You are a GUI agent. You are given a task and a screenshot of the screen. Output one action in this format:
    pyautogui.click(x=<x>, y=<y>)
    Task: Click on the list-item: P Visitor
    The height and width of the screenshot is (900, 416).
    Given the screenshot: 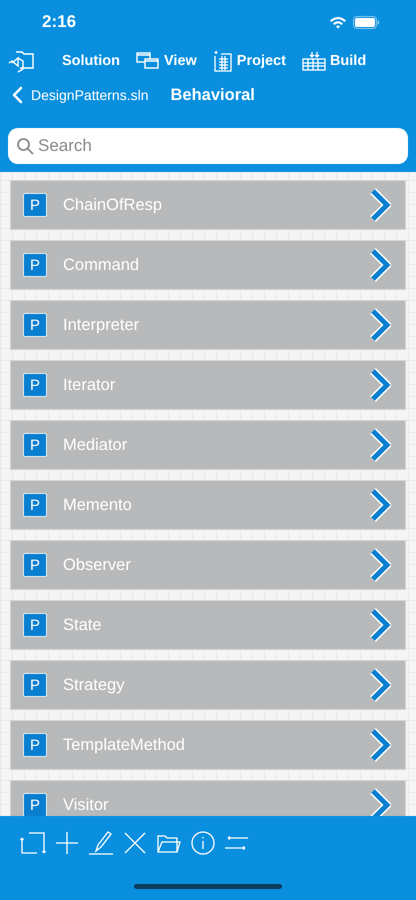 What is the action you would take?
    pyautogui.click(x=208, y=798)
    